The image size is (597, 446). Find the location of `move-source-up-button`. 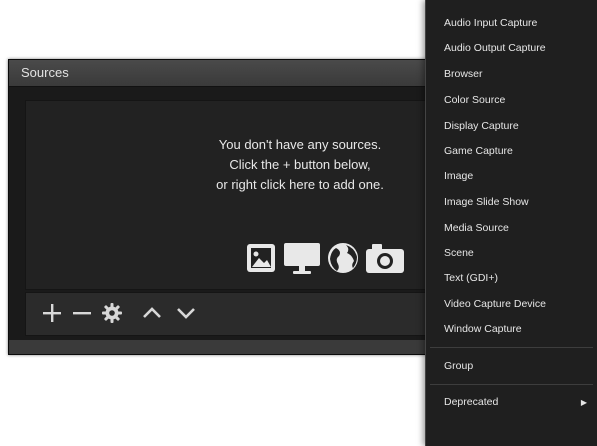

move-source-up-button is located at coordinates (152, 315).